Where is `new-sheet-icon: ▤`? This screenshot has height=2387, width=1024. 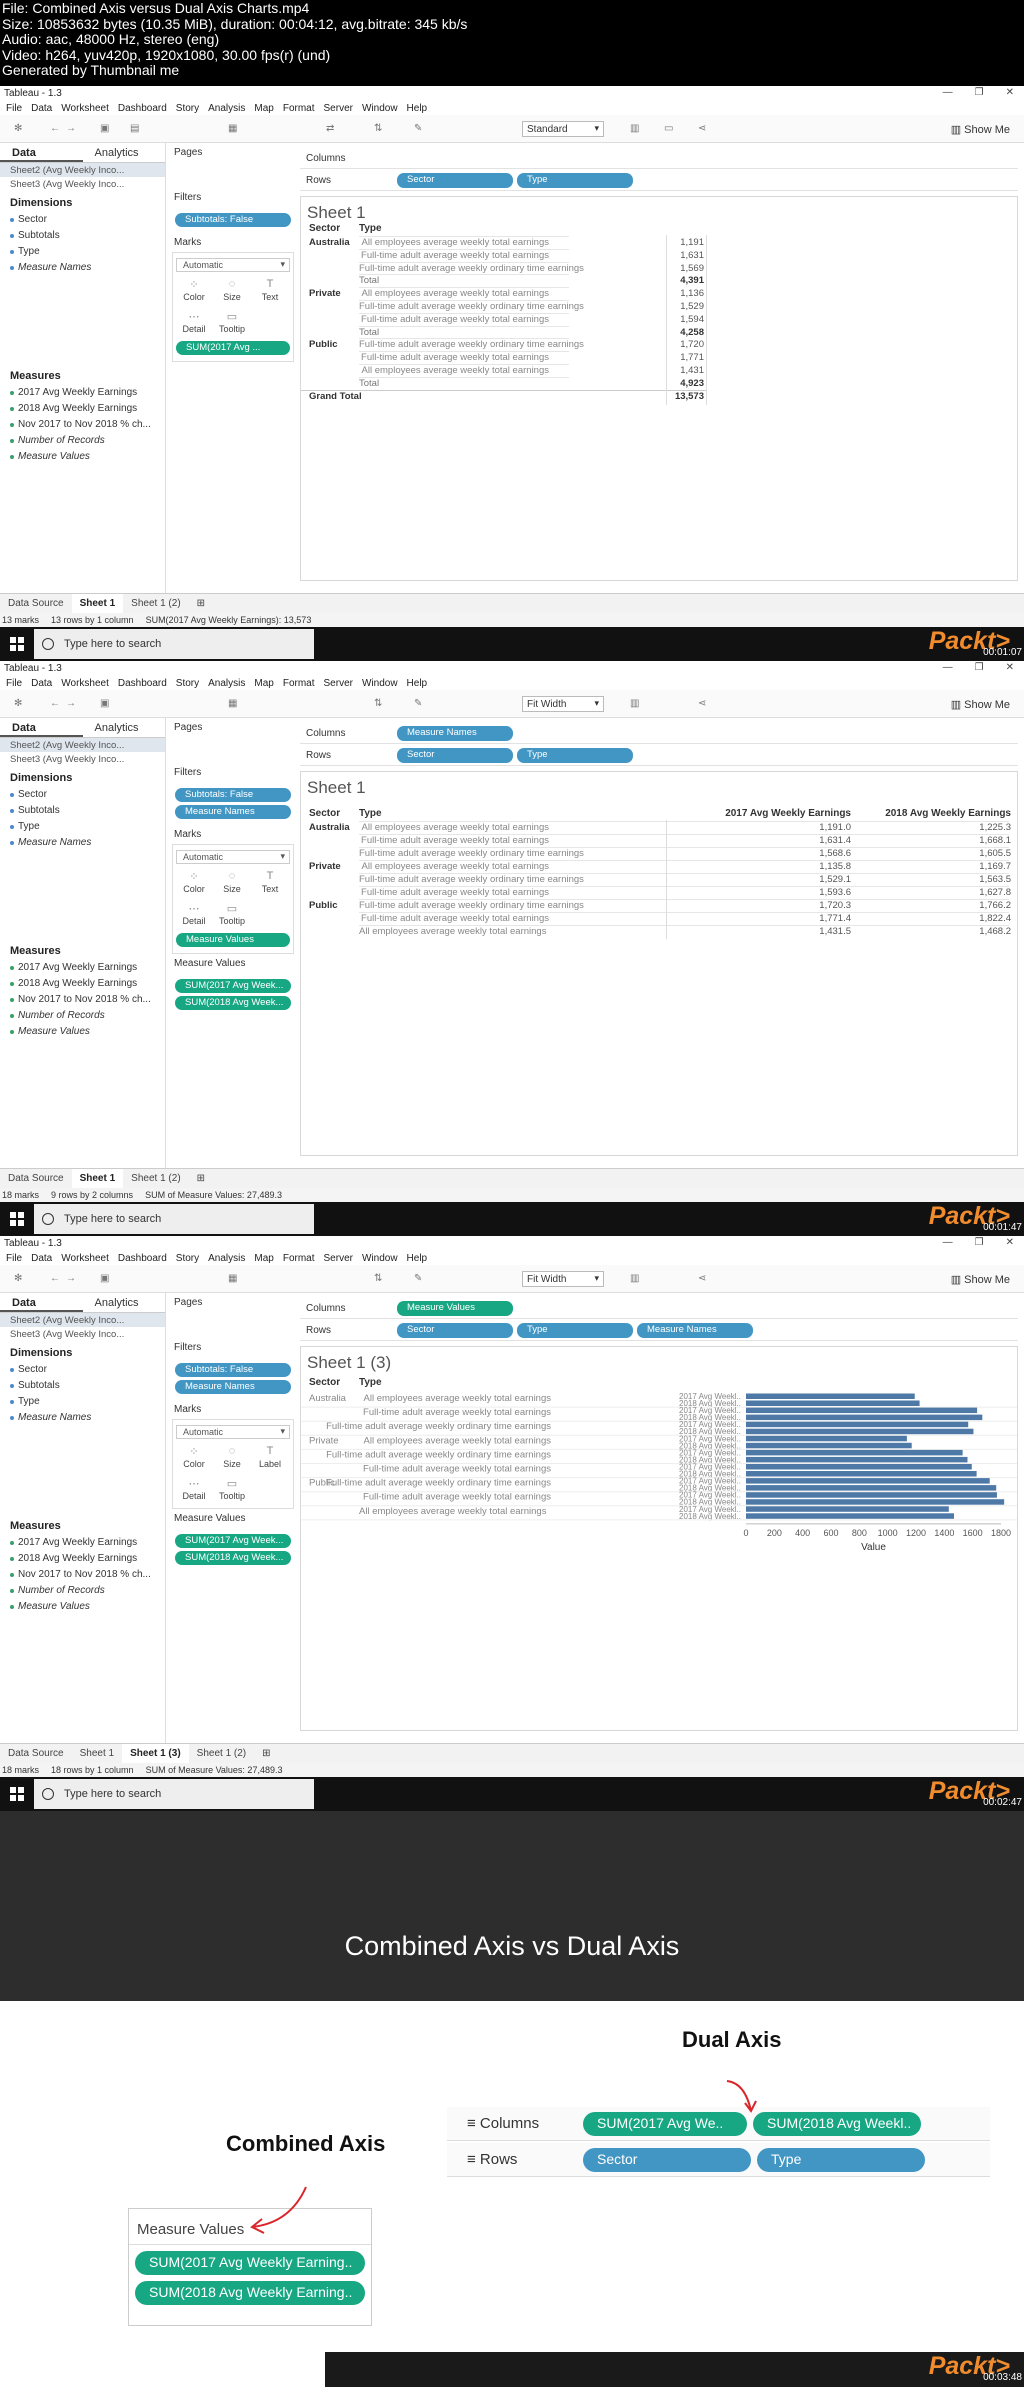
new-sheet-icon: ▤ is located at coordinates (135, 129).